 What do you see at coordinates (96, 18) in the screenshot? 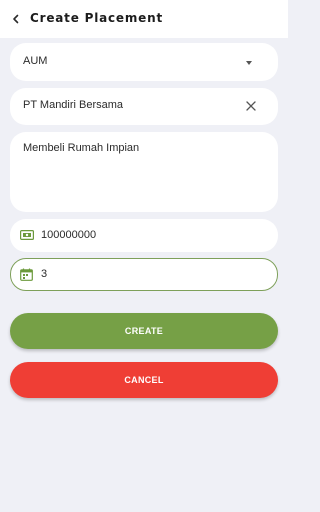
I see `page-title: Create Placement` at bounding box center [96, 18].